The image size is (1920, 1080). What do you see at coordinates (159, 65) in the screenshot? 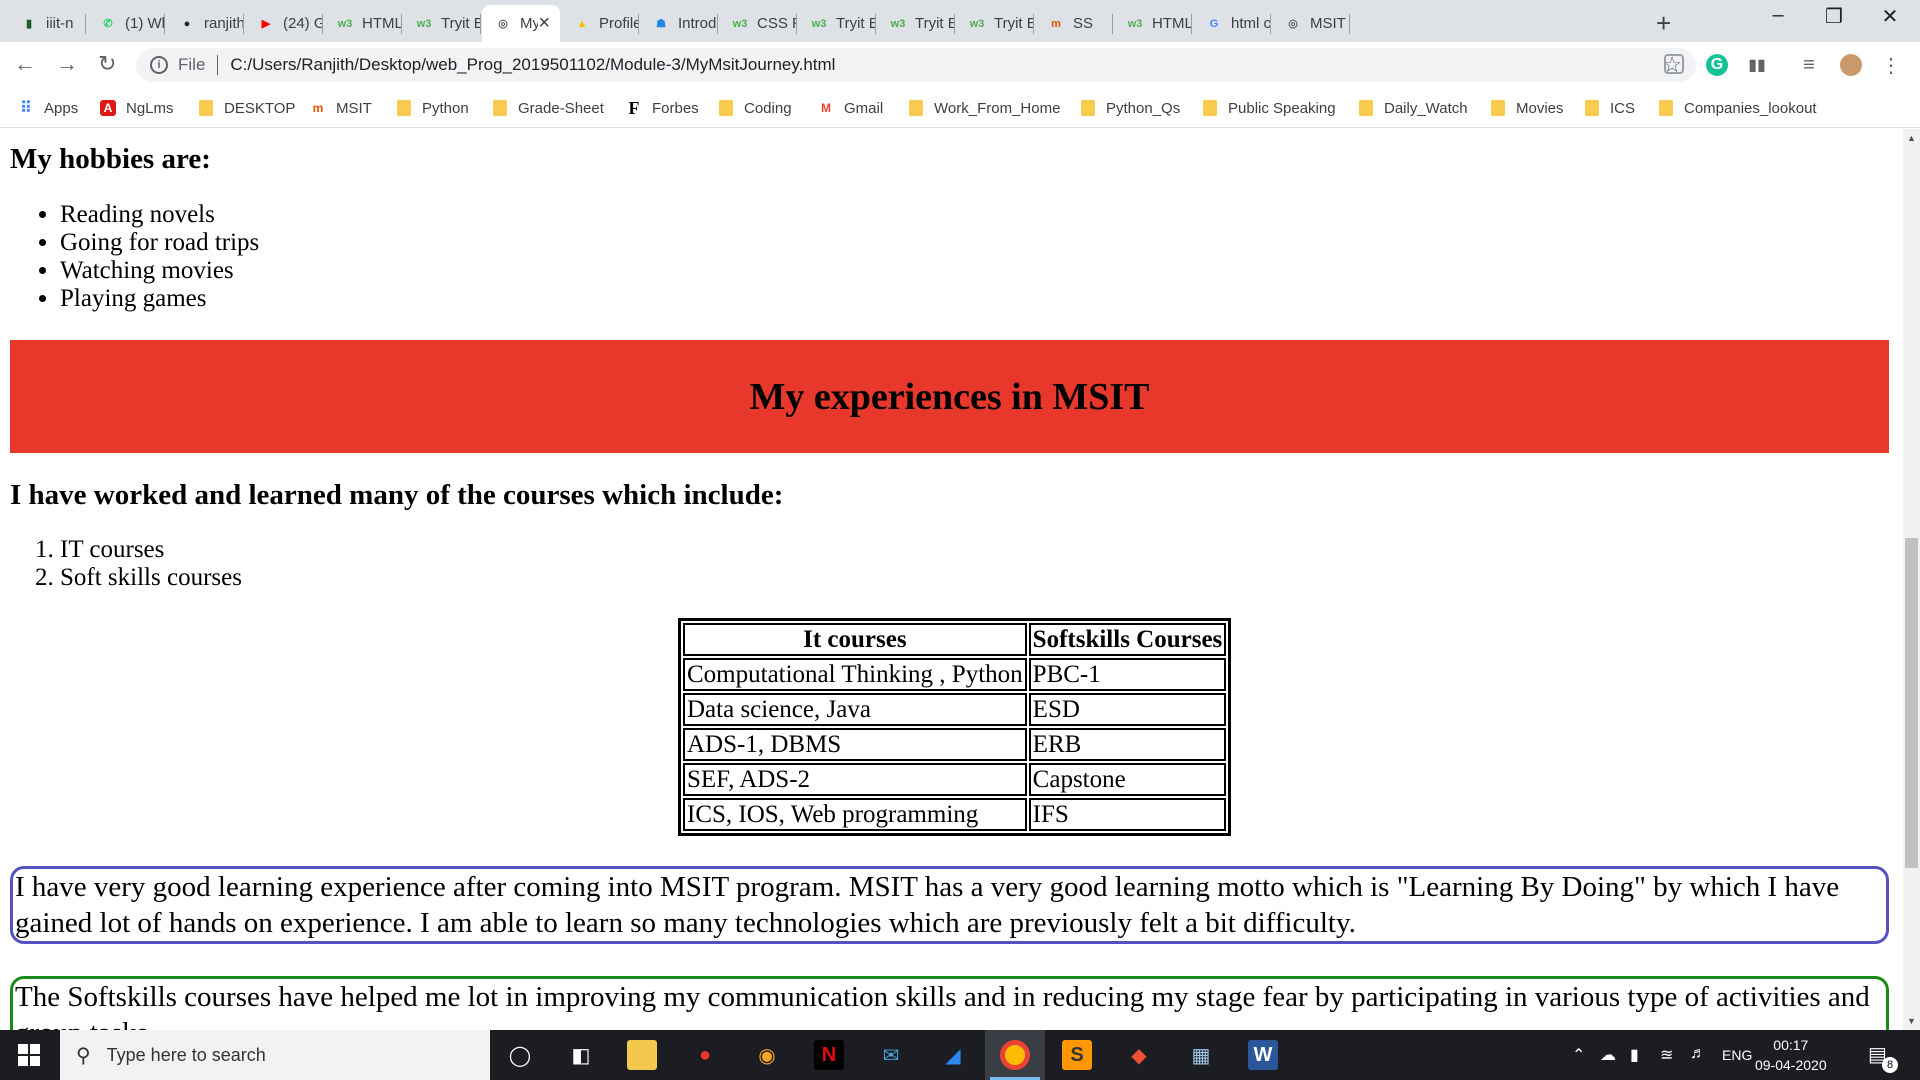
I see `info-icon: i` at bounding box center [159, 65].